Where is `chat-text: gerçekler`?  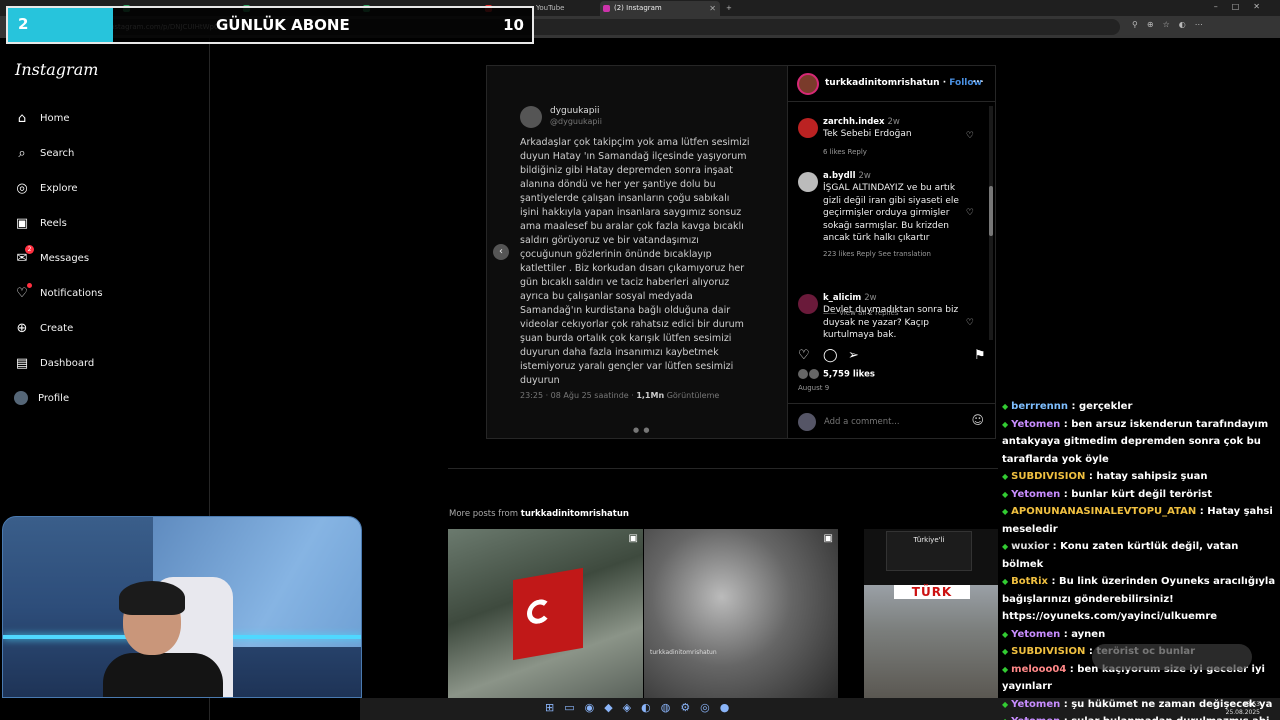 chat-text: gerçekler is located at coordinates (1106, 406).